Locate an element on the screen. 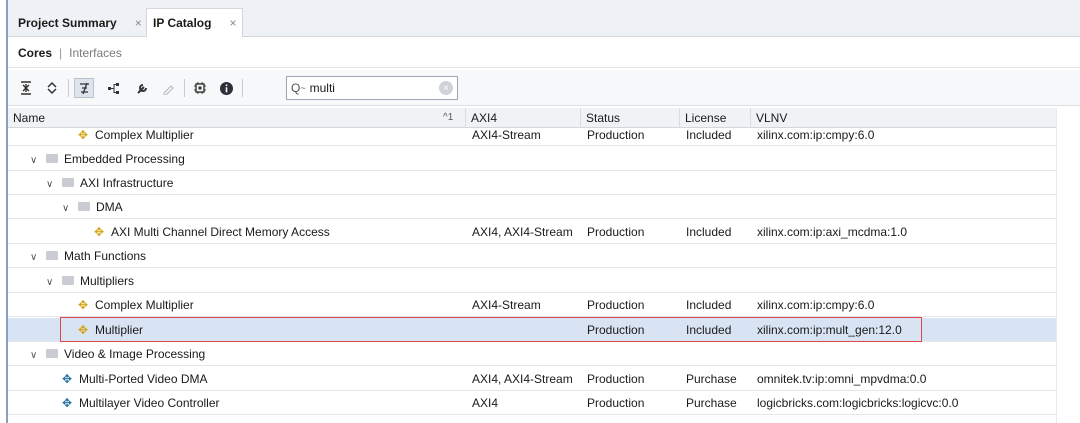 This screenshot has width=1080, height=423. chip-icon is located at coordinates (200, 88).